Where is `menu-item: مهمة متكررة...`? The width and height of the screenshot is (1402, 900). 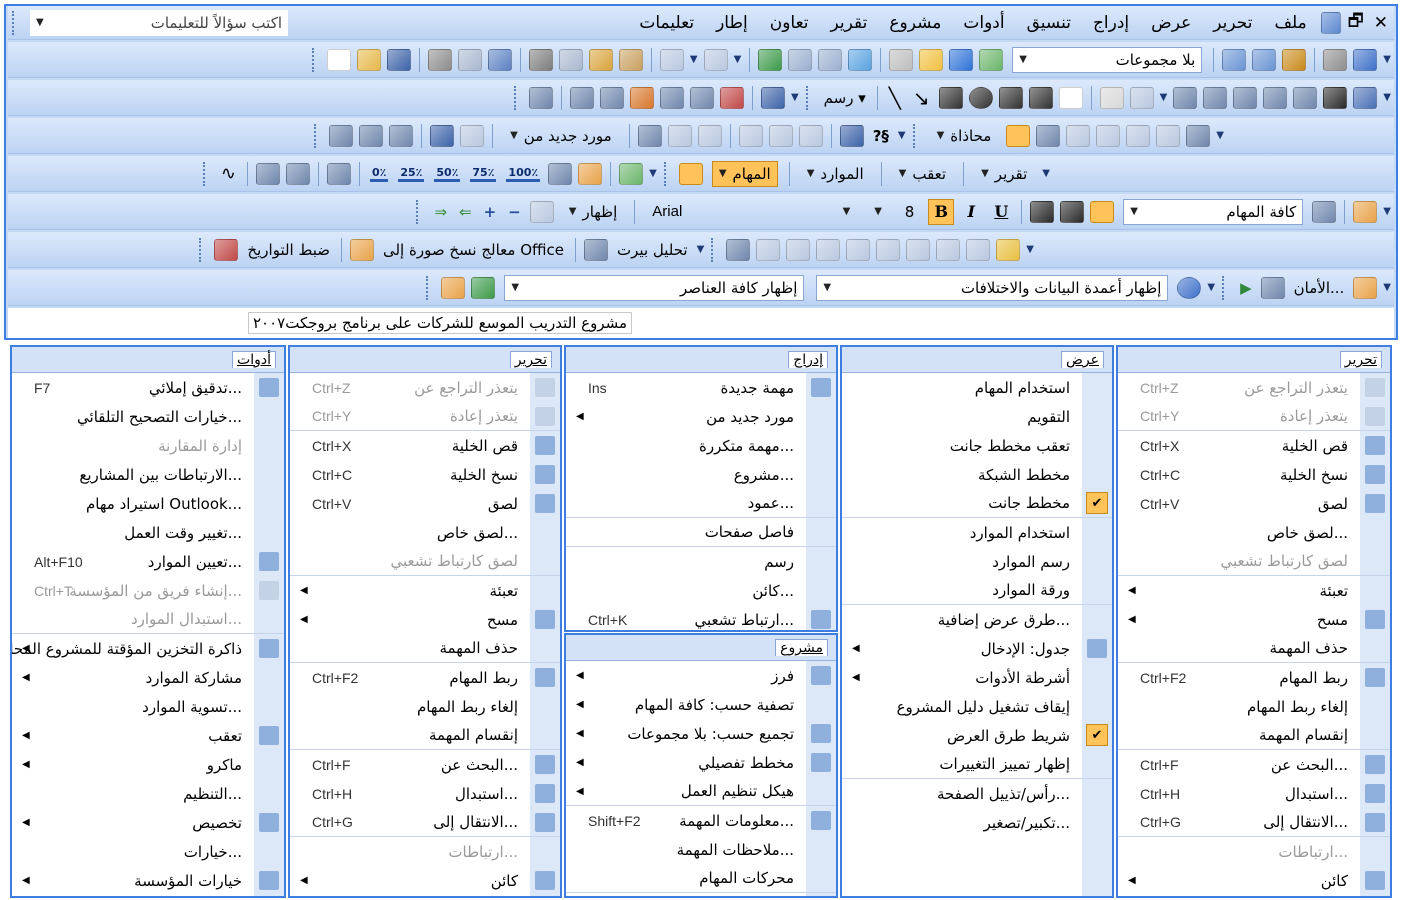 menu-item: مهمة متكررة... is located at coordinates (701, 445).